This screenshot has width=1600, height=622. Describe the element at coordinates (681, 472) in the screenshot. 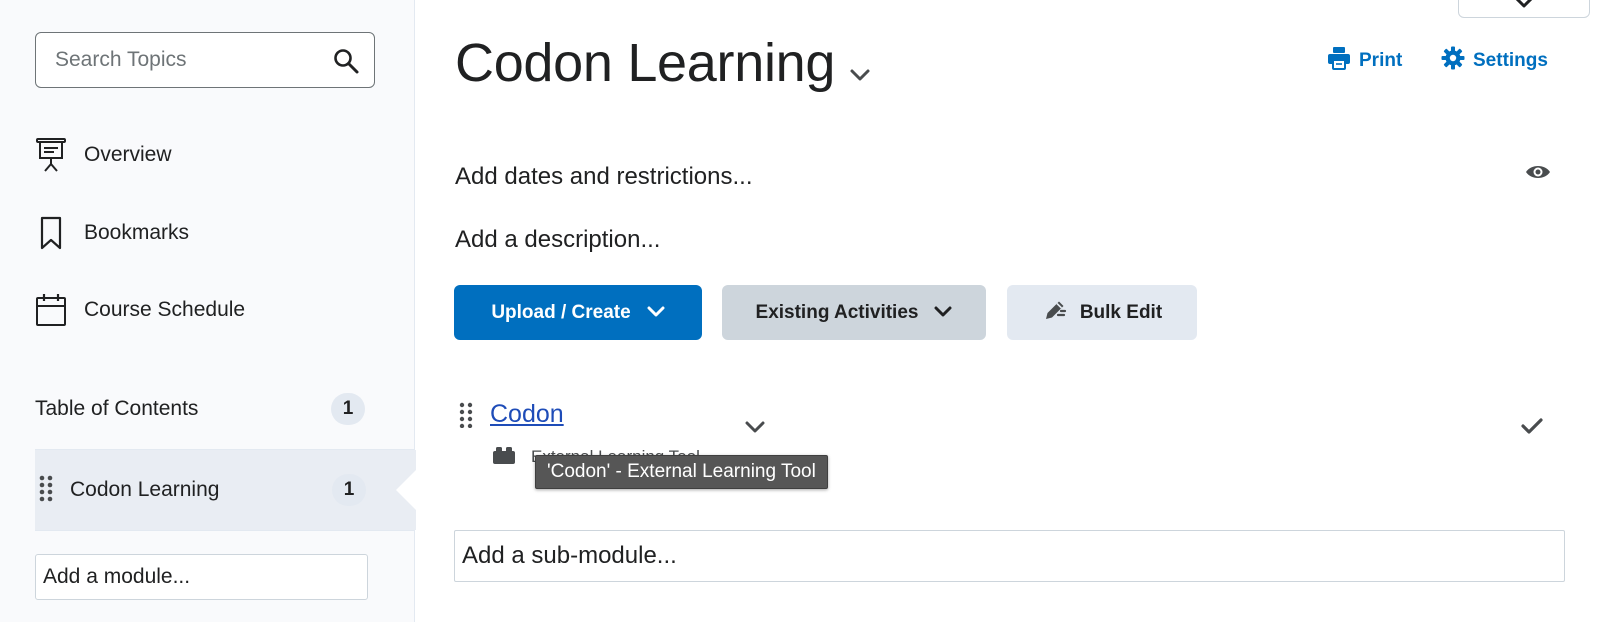

I see `topic-tooltip: 'Codon' - External Learning Tool` at that location.